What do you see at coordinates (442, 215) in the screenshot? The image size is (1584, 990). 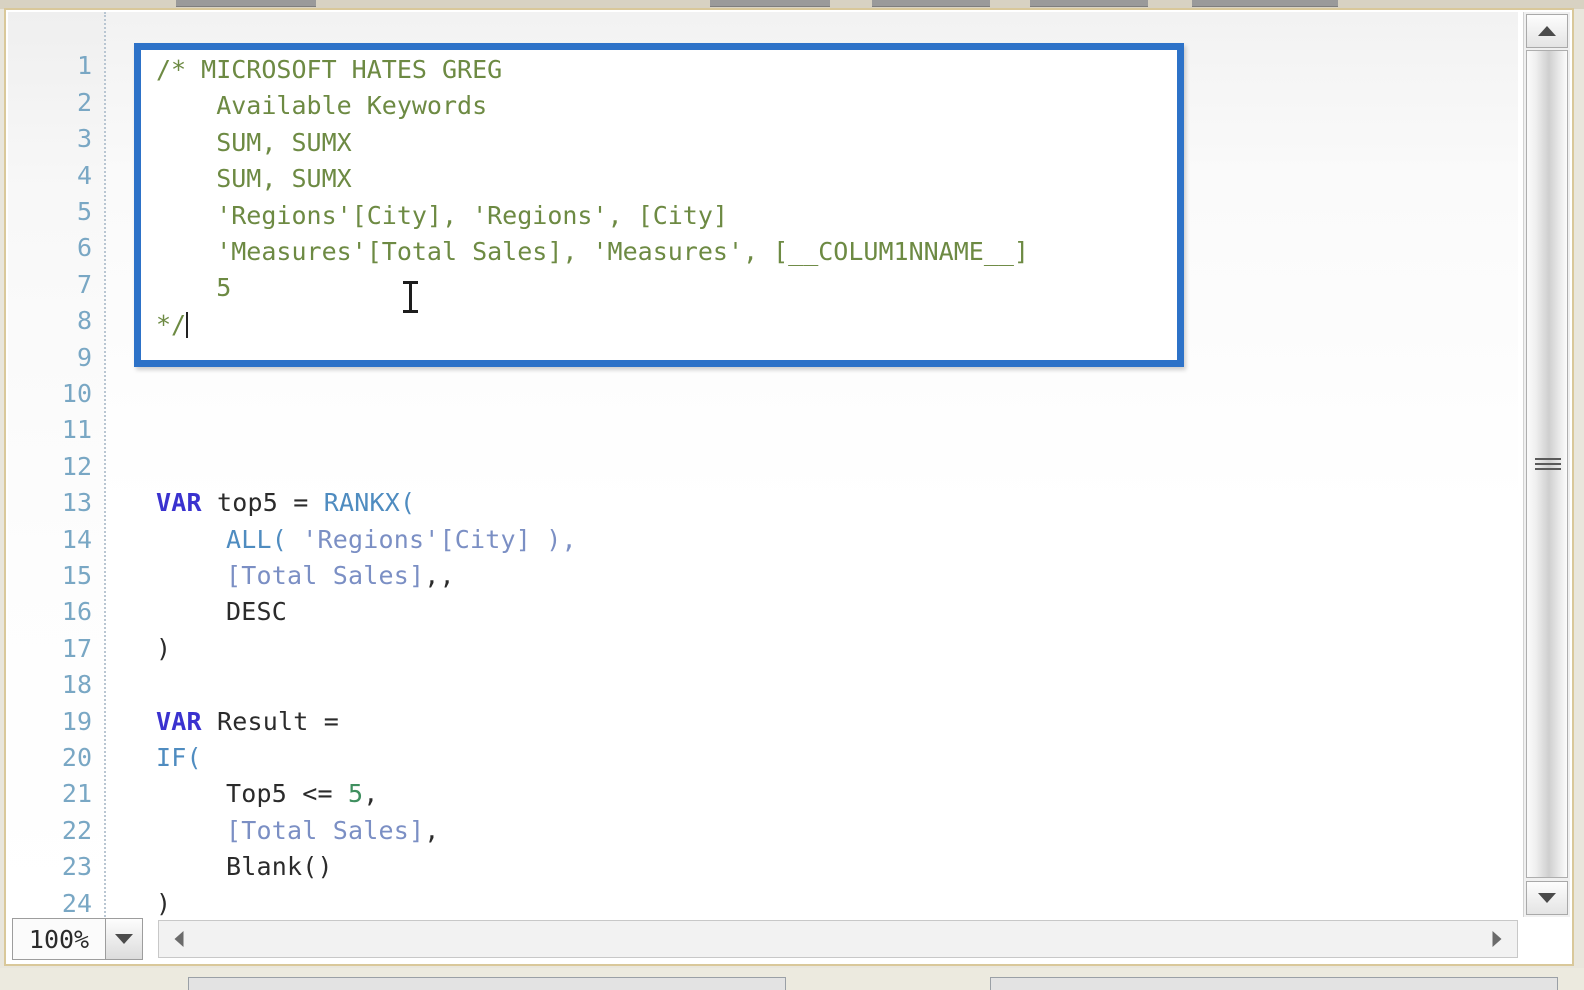 I see `comment-line-5: 'Regions'[City], 'Regions', [City]` at bounding box center [442, 215].